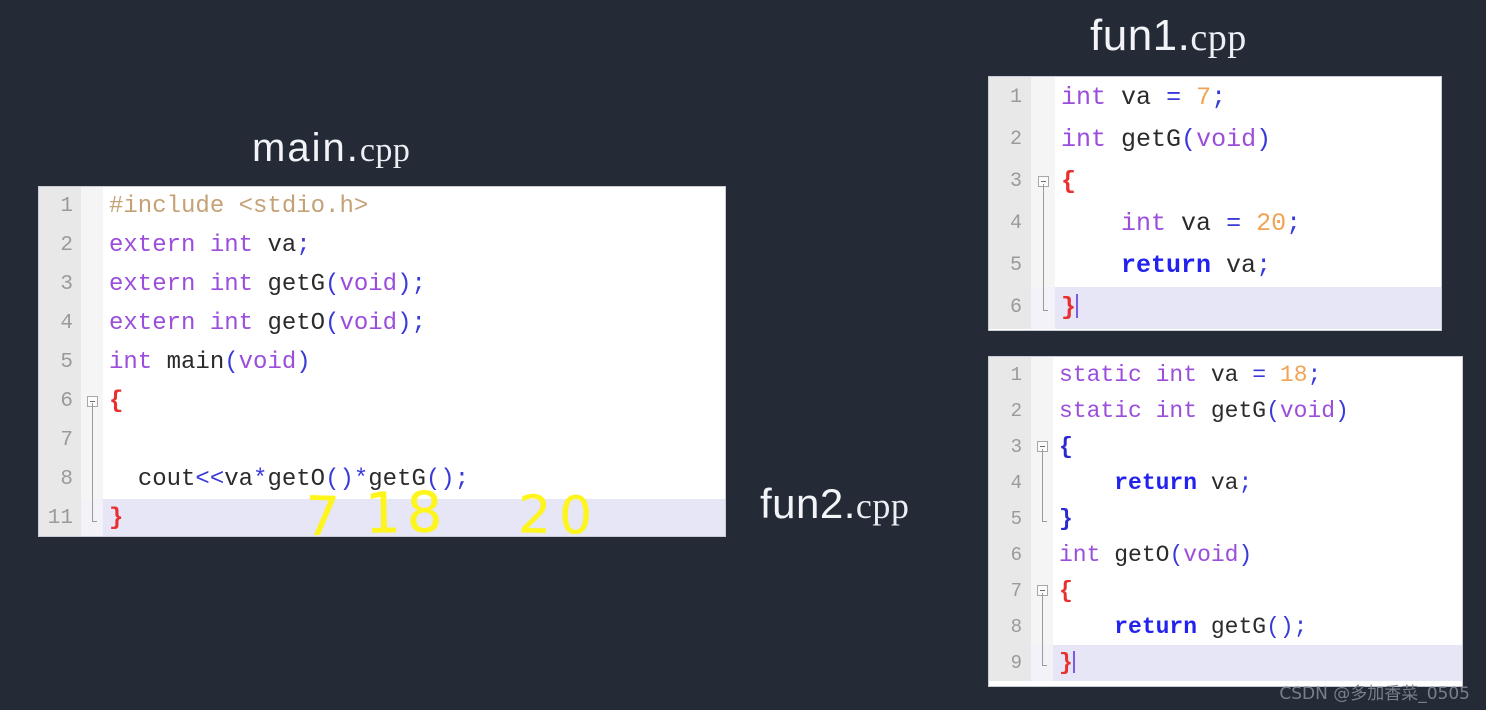 The height and width of the screenshot is (710, 1486). I want to click on code-line: 4 extern int getO(void);, so click(382, 323).